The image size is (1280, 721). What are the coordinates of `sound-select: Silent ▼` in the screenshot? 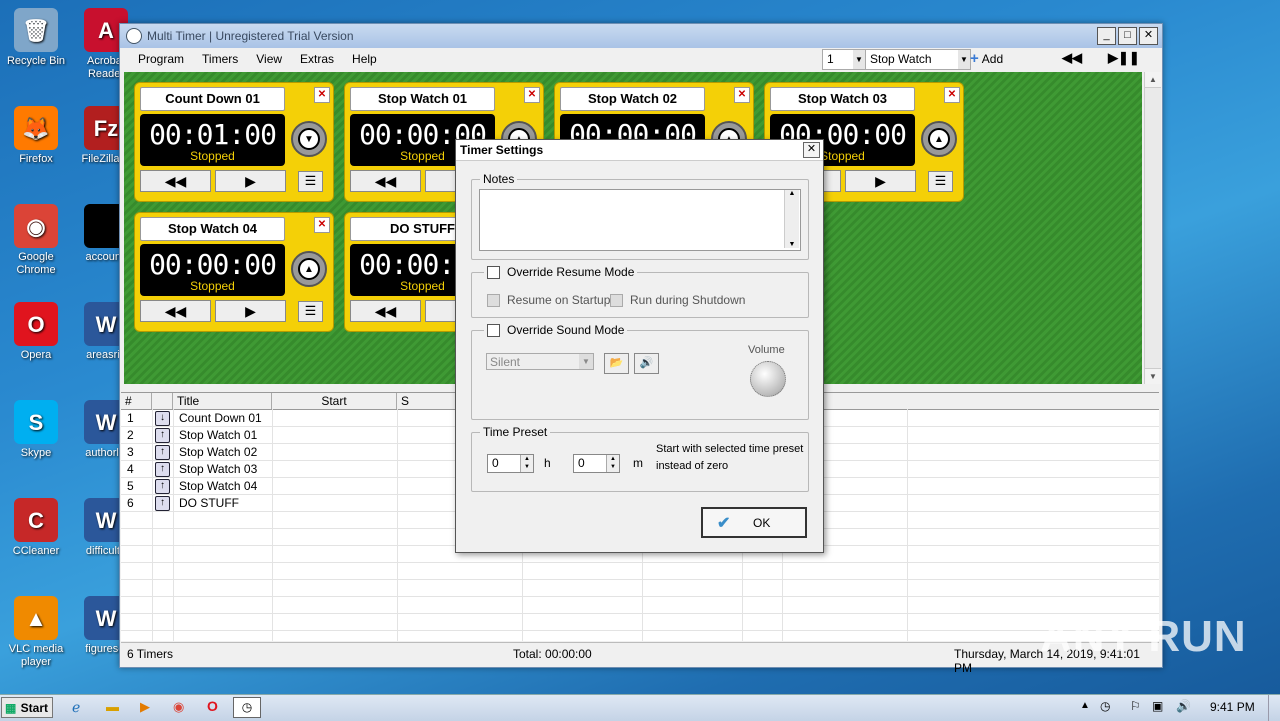 It's located at (540, 361).